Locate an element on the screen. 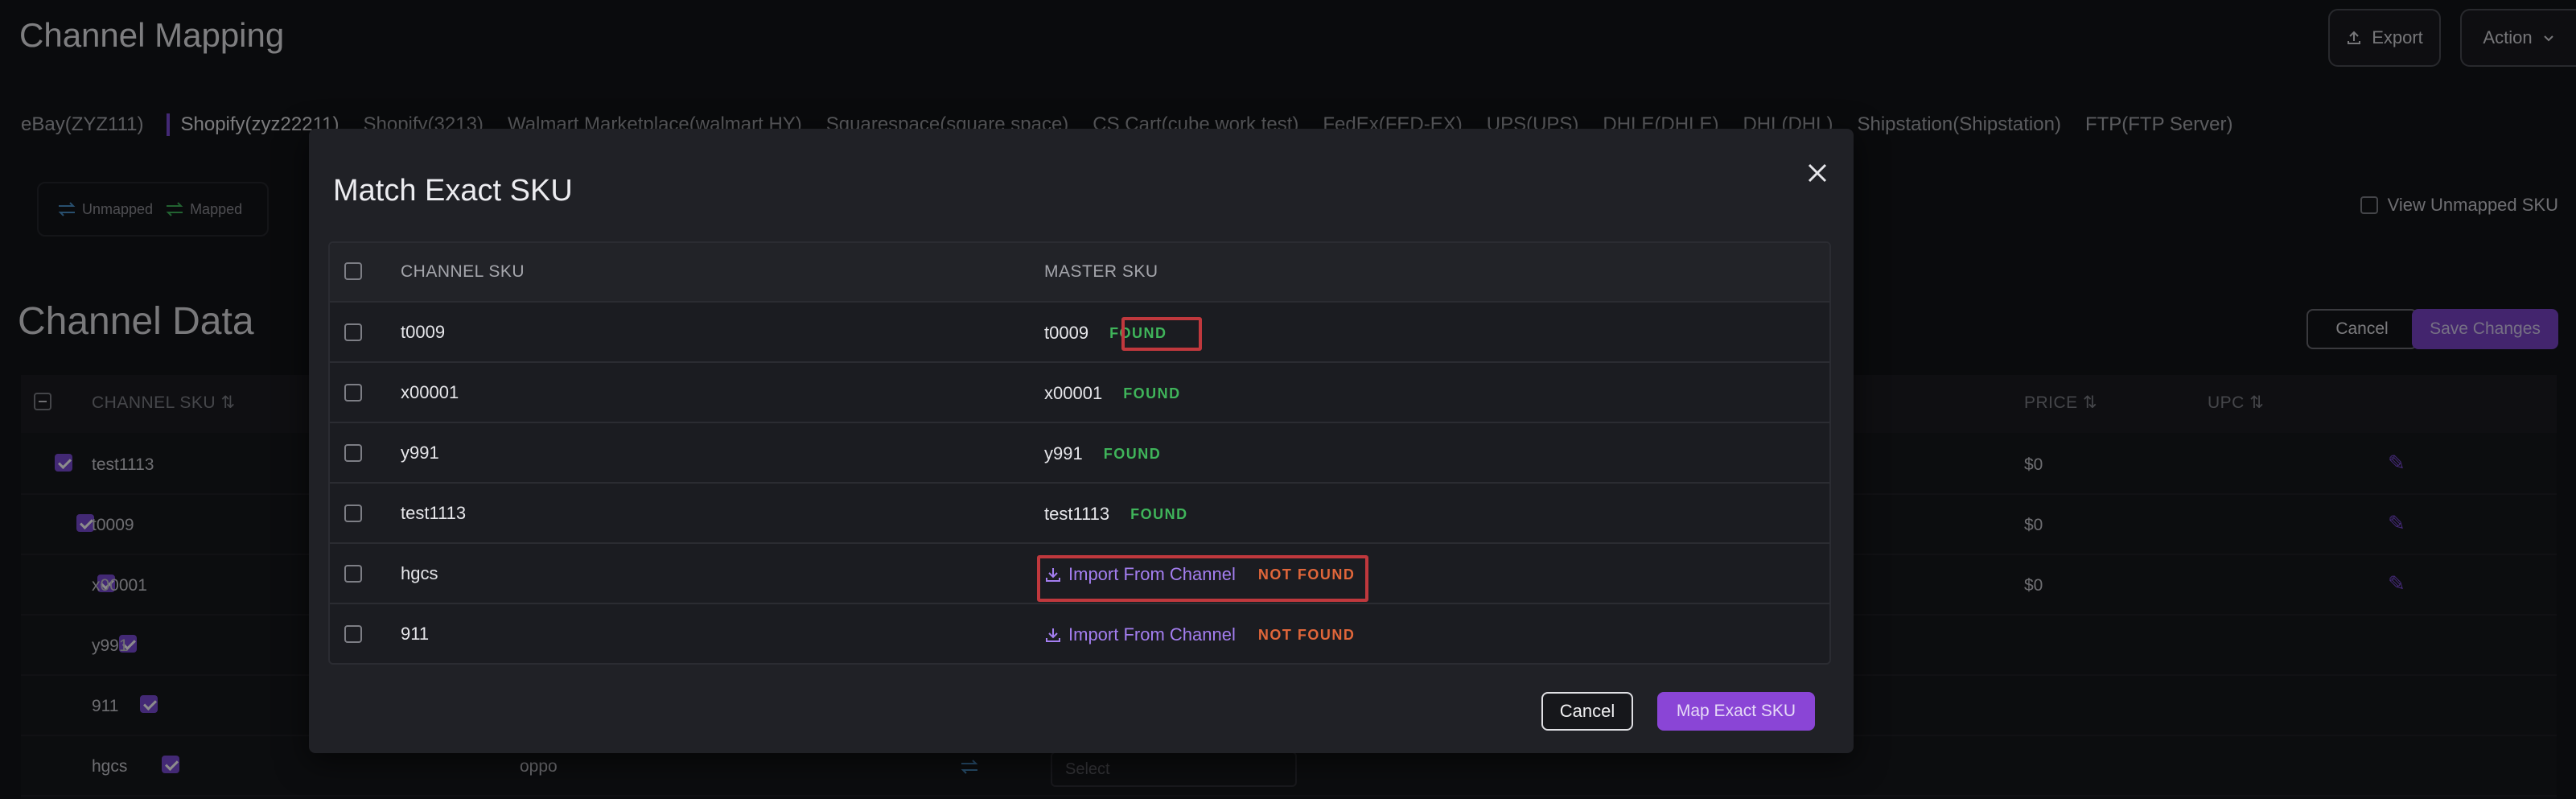 Image resolution: width=2576 pixels, height=799 pixels. close-icon is located at coordinates (1817, 173).